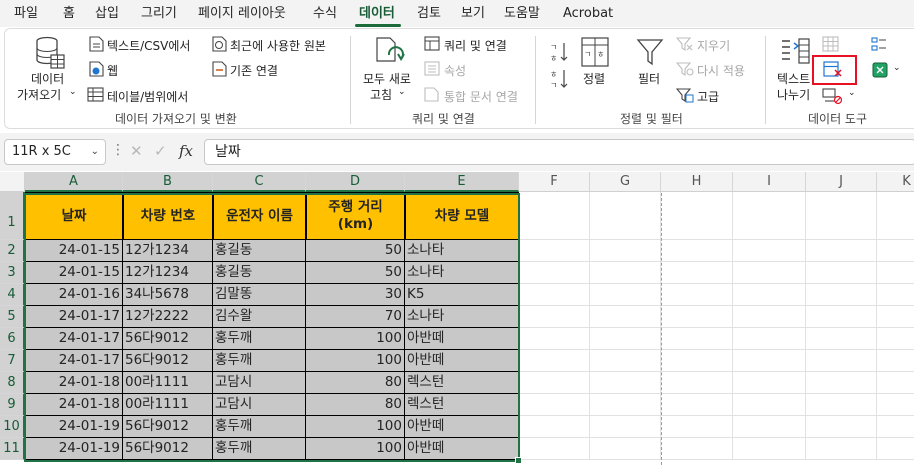 This screenshot has height=465, width=914. Describe the element at coordinates (259, 273) in the screenshot. I see `data-cell: 홍길동` at that location.